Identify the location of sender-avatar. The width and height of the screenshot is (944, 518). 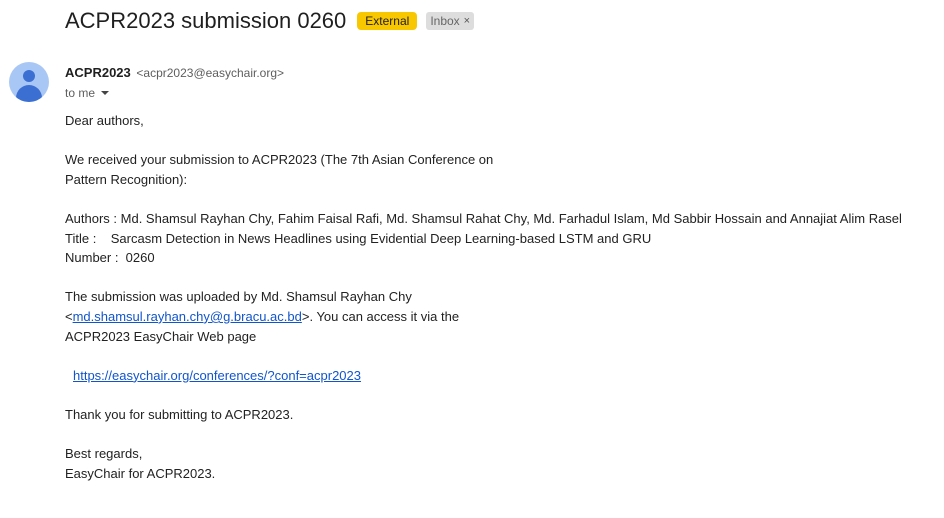
(29, 82).